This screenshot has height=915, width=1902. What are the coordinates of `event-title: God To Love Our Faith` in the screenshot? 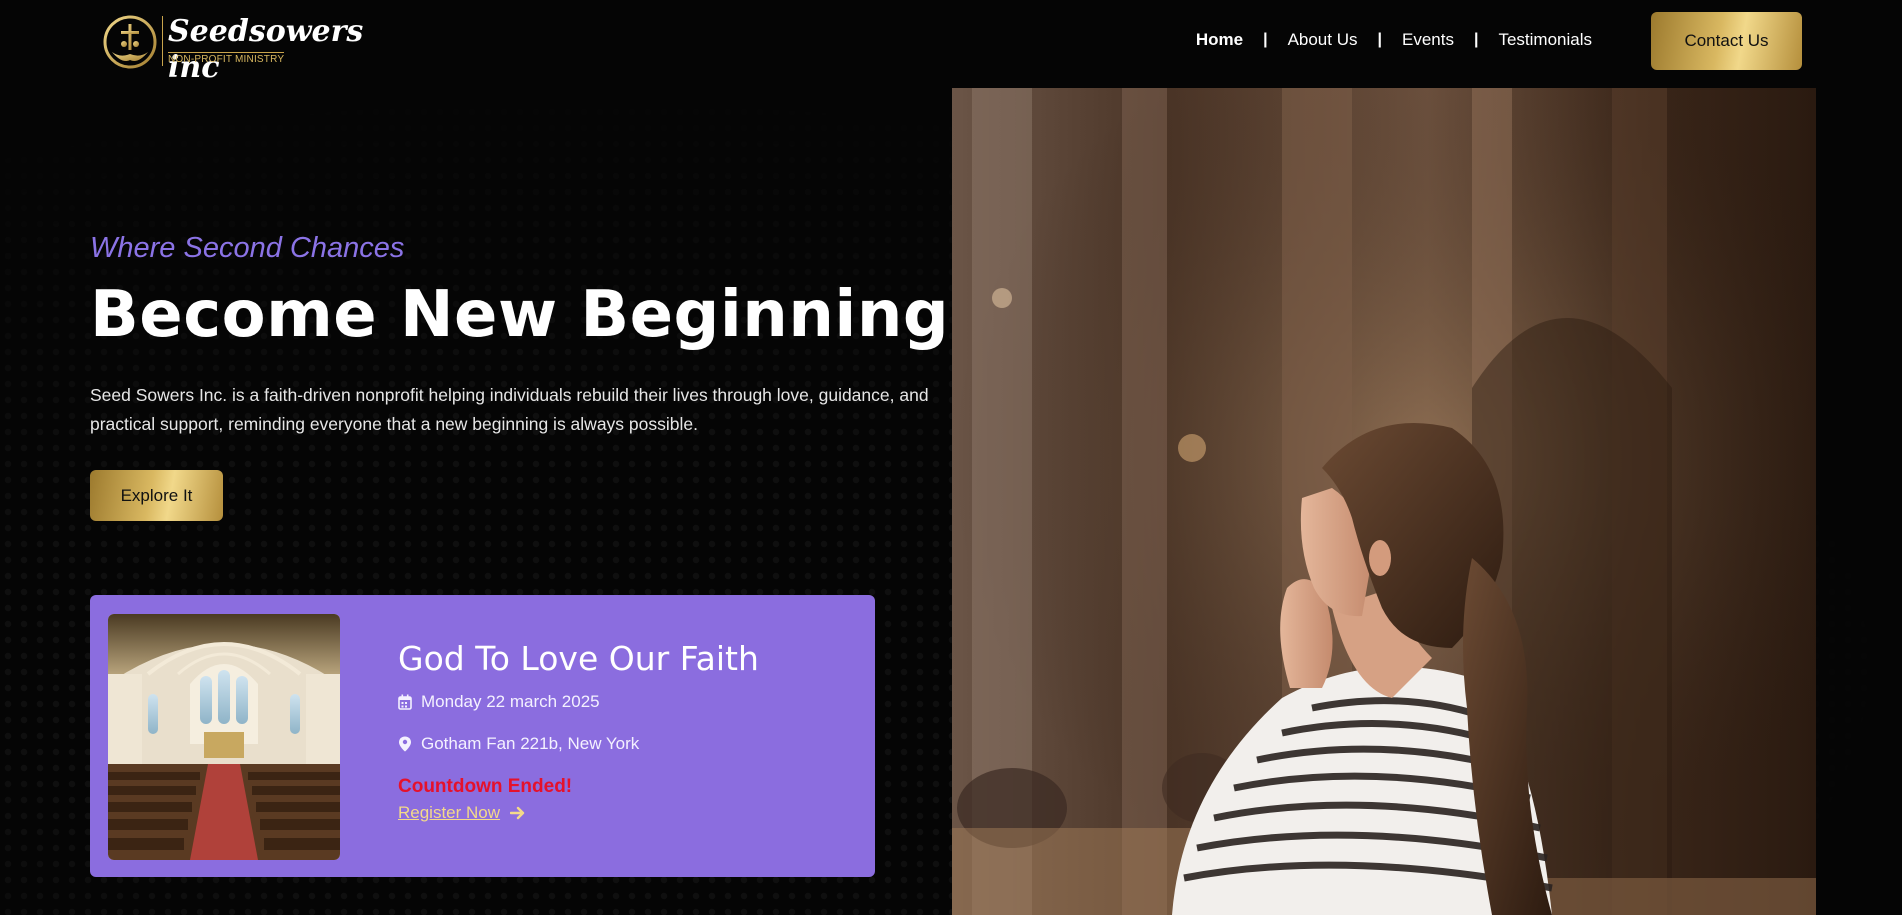 It's located at (578, 658).